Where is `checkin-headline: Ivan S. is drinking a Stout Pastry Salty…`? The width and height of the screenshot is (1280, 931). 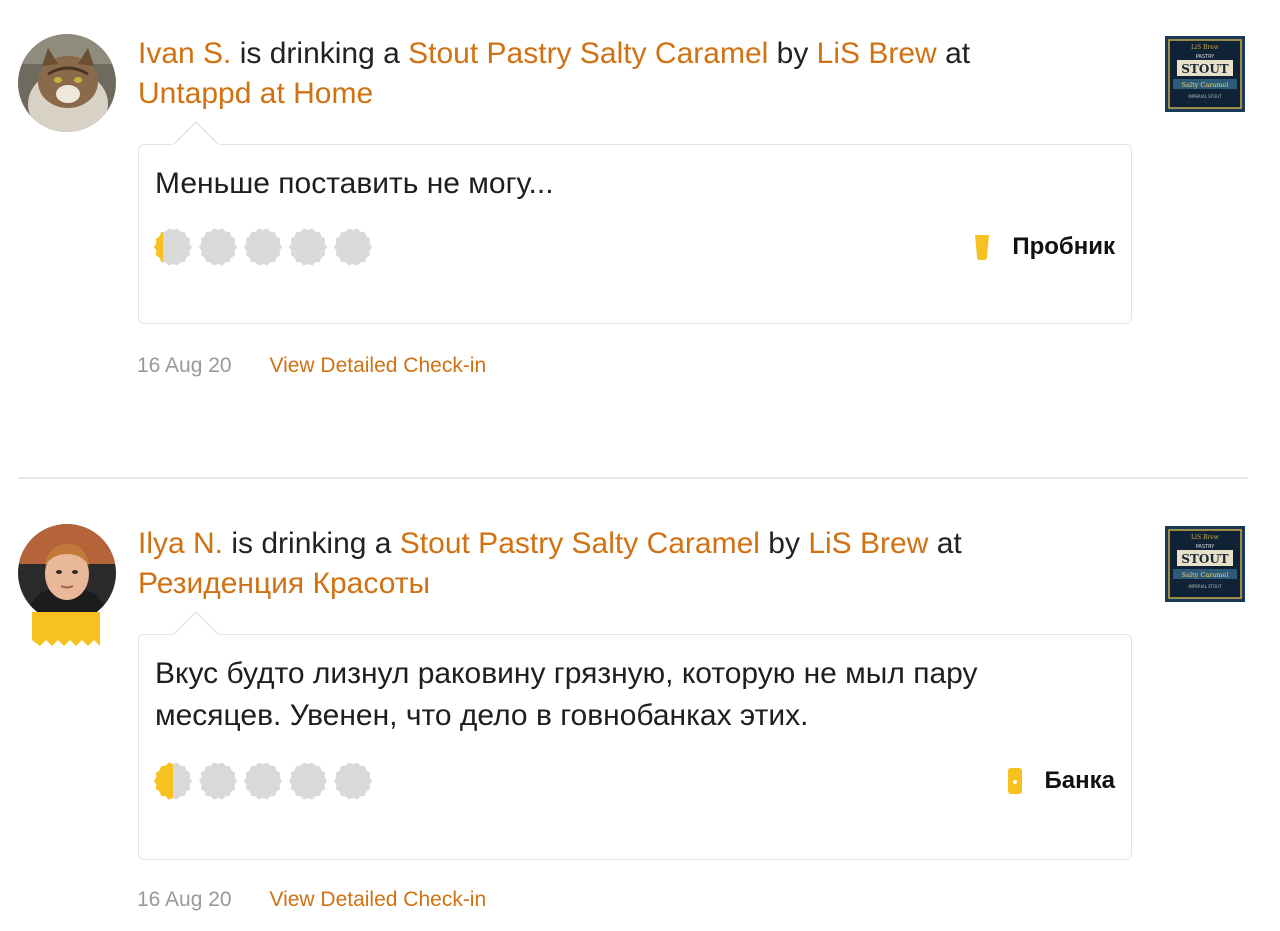
checkin-headline: Ivan S. is drinking a Stout Pastry Salty… is located at coordinates (638, 74).